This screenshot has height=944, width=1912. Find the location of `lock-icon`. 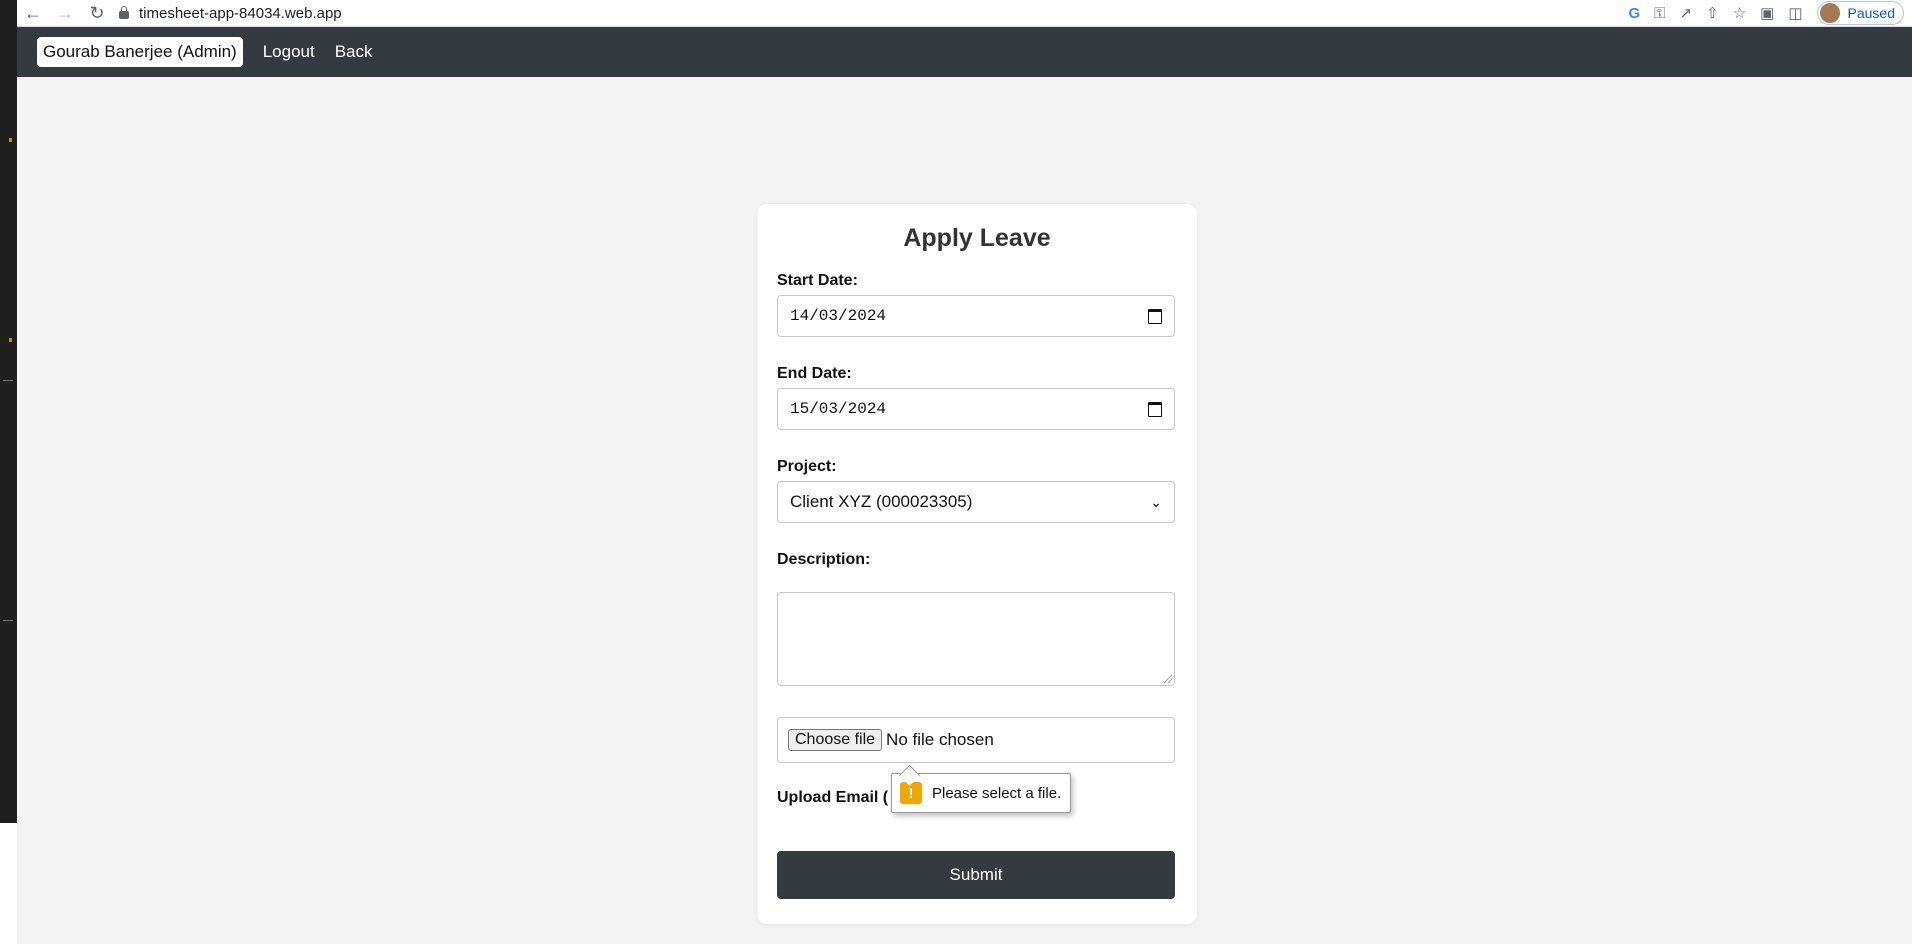

lock-icon is located at coordinates (124, 12).